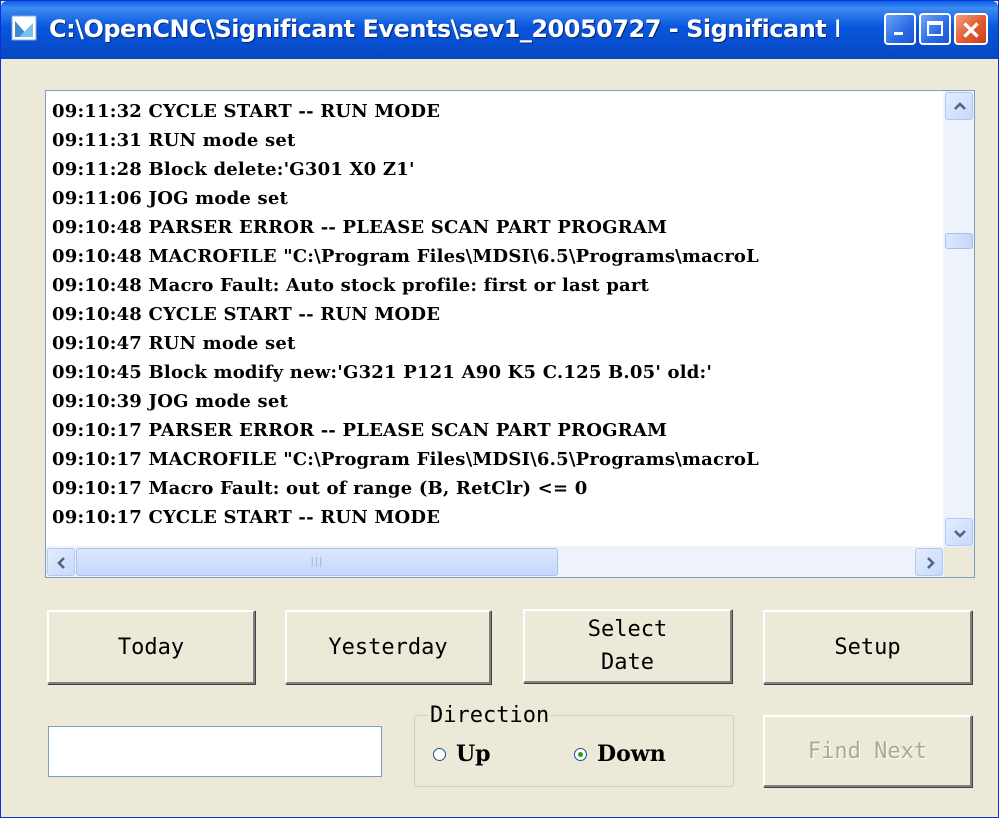 The height and width of the screenshot is (818, 999). I want to click on scroll-left-button, so click(61, 562).